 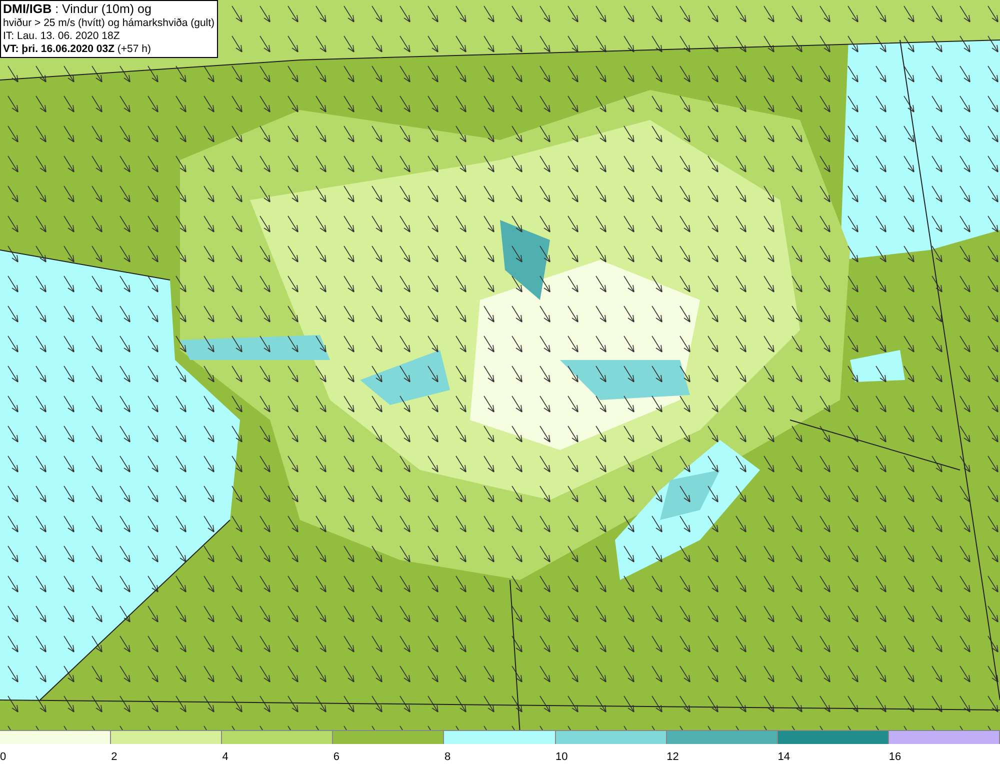 What do you see at coordinates (672, 757) in the screenshot?
I see `legend-label: 12` at bounding box center [672, 757].